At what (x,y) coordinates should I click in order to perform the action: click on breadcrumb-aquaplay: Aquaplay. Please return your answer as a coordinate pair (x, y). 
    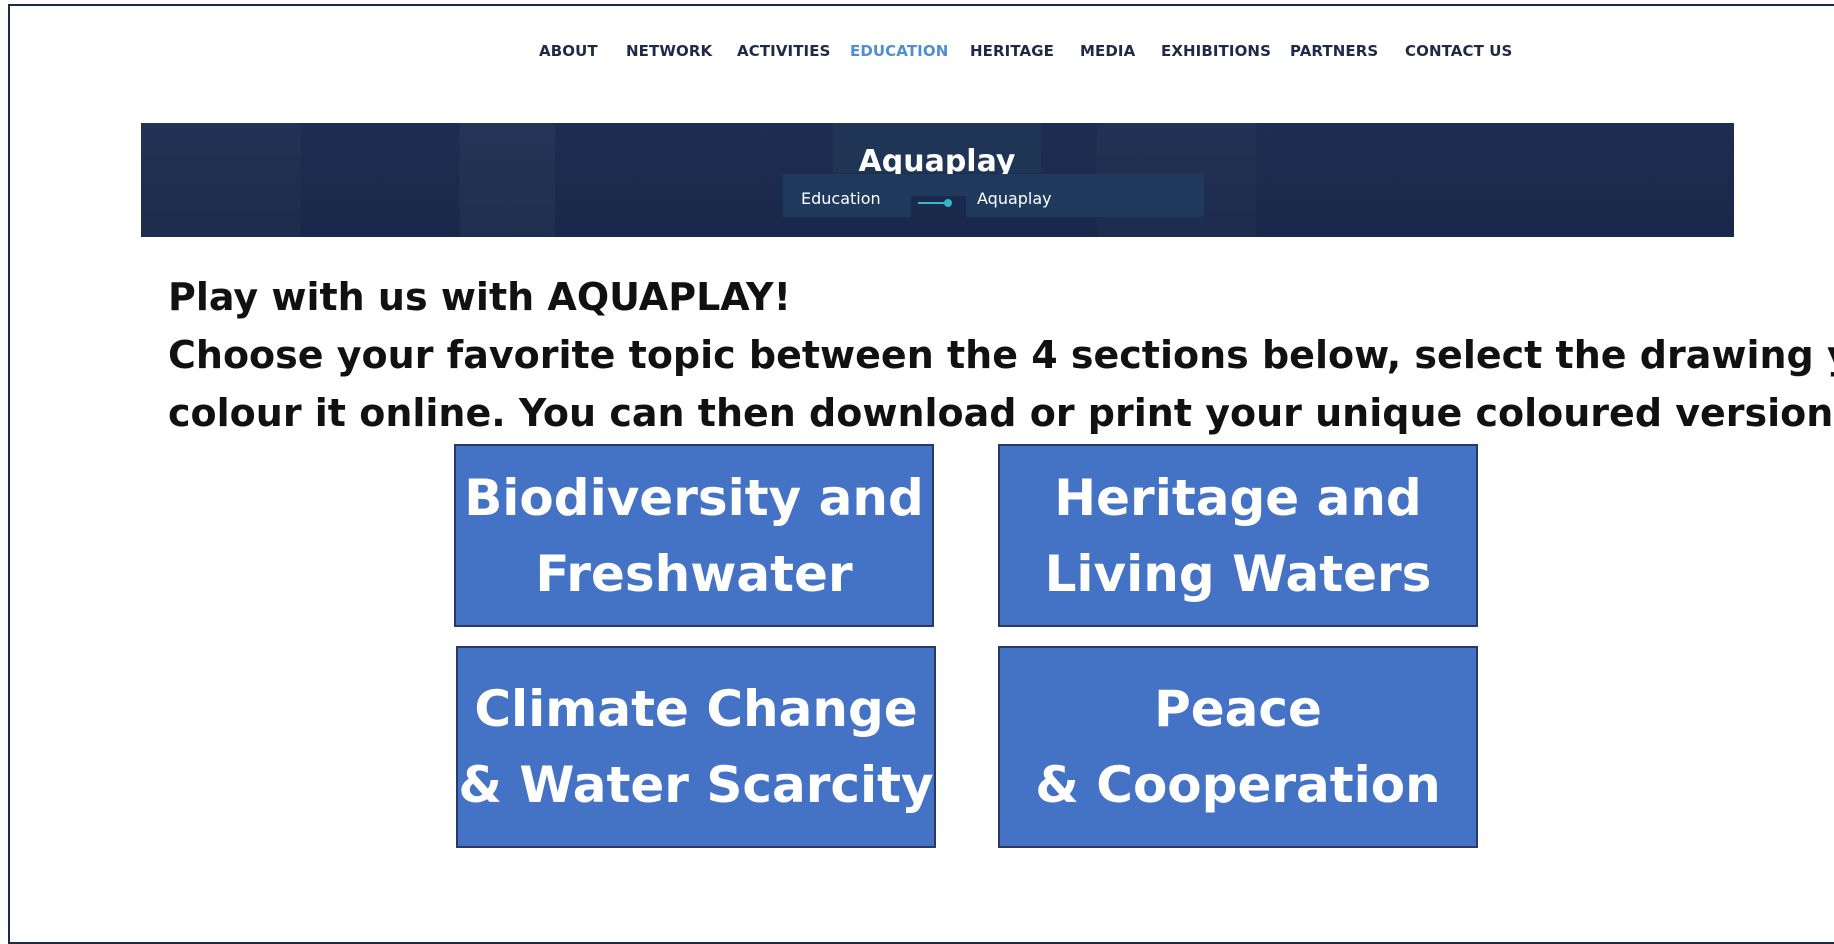
    Looking at the image, I should click on (1014, 198).